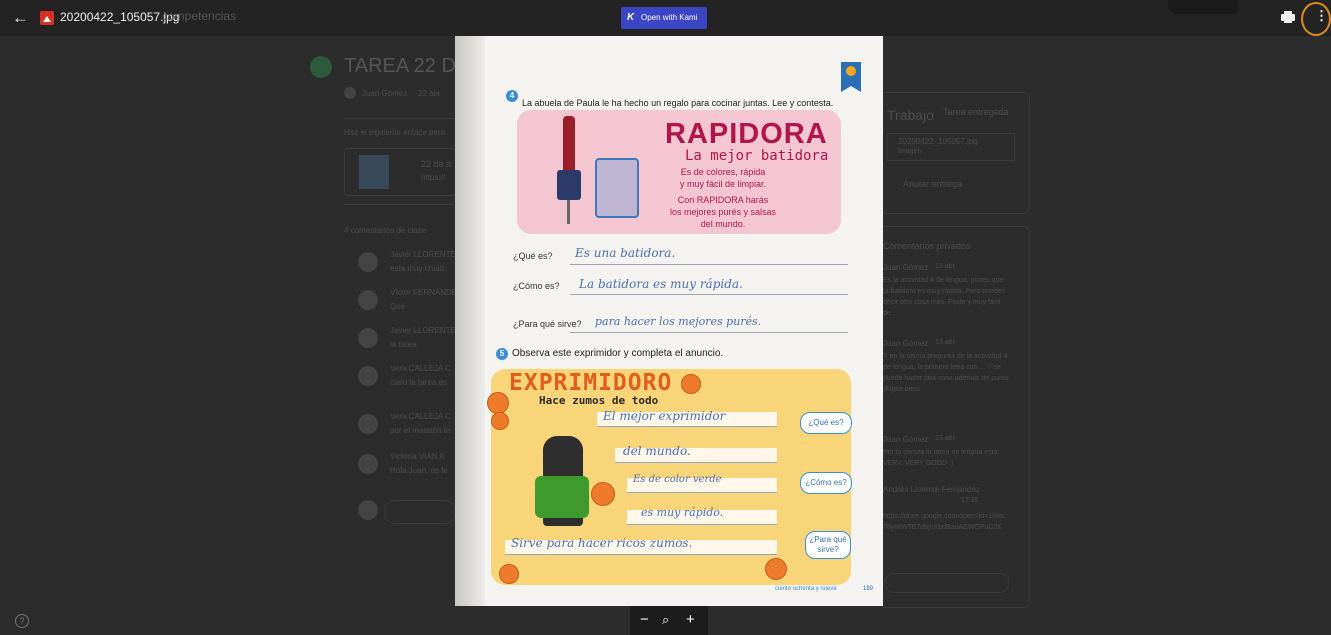 This screenshot has width=1331, height=635. What do you see at coordinates (625, 253) in the screenshot?
I see `answer-what: Es una batidora.` at bounding box center [625, 253].